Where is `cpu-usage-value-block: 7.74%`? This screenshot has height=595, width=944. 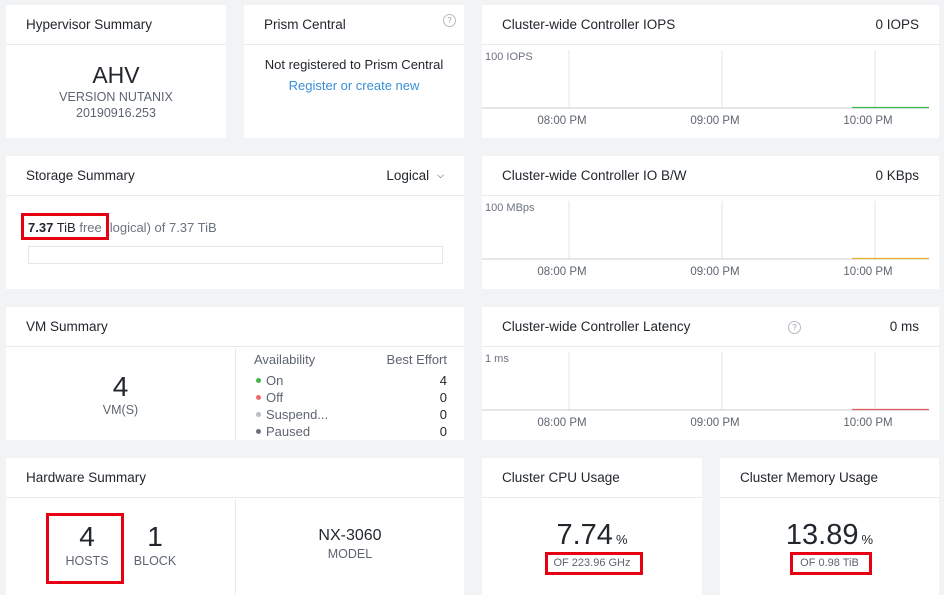
cpu-usage-value-block: 7.74% is located at coordinates (592, 535).